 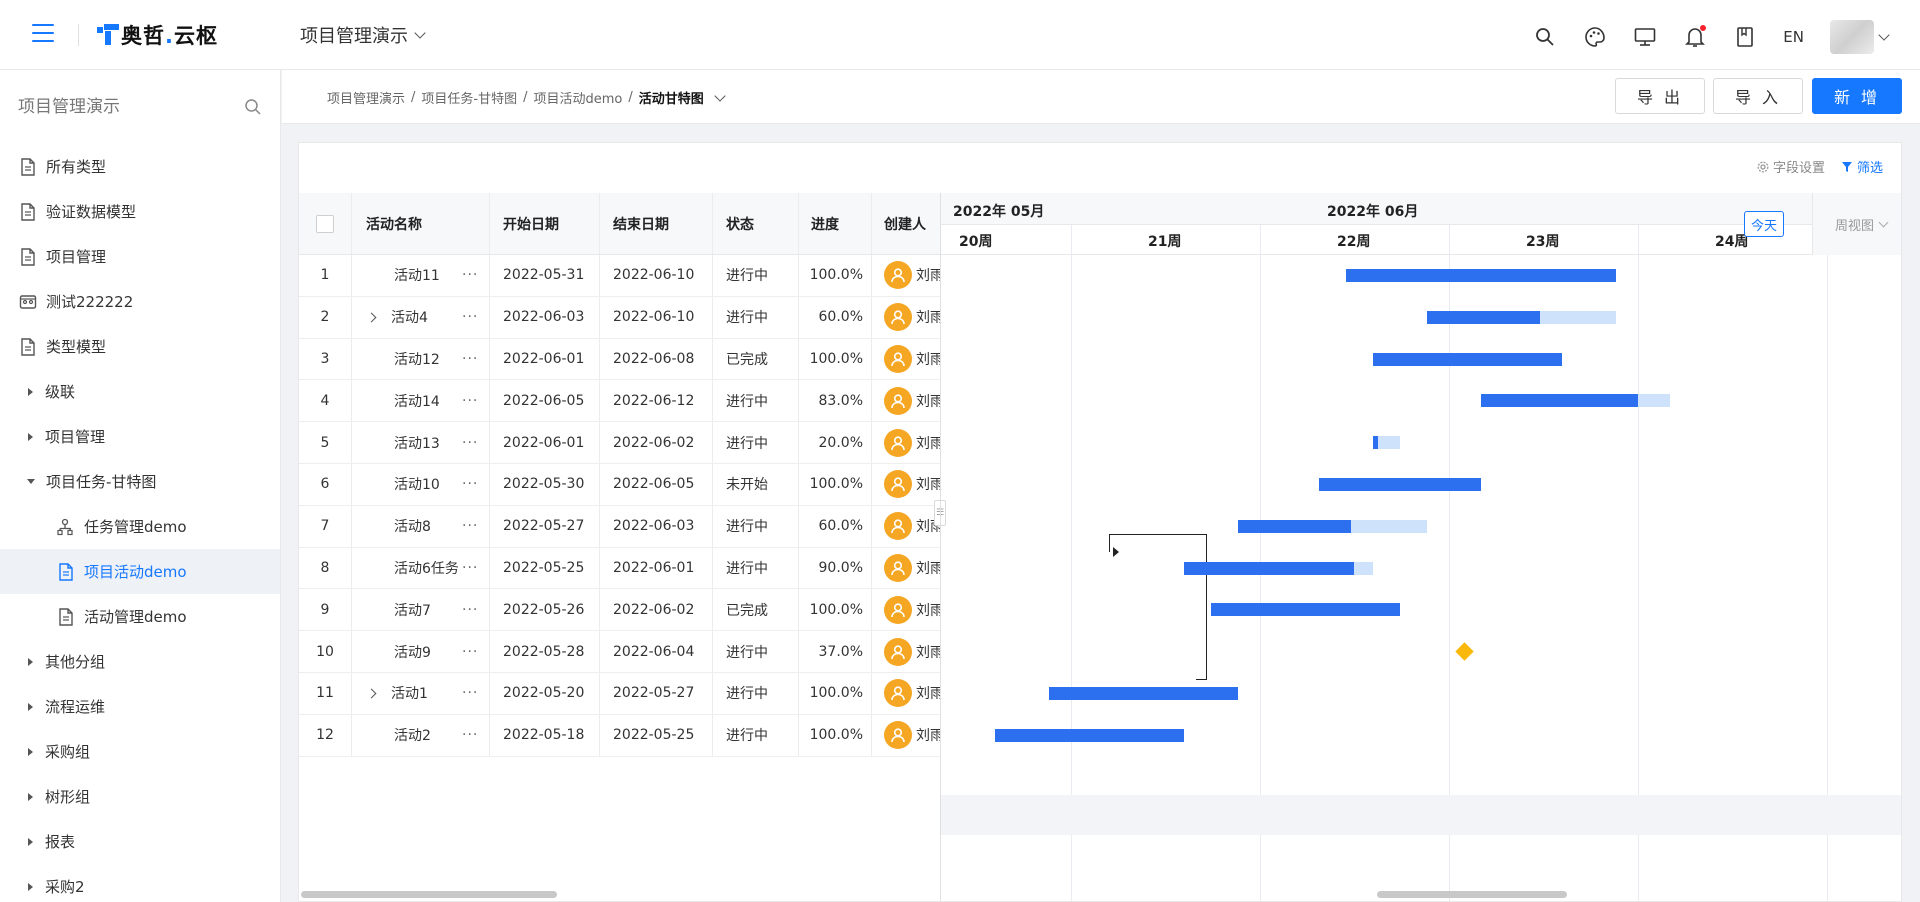 What do you see at coordinates (1745, 37) in the screenshot?
I see `book-icon` at bounding box center [1745, 37].